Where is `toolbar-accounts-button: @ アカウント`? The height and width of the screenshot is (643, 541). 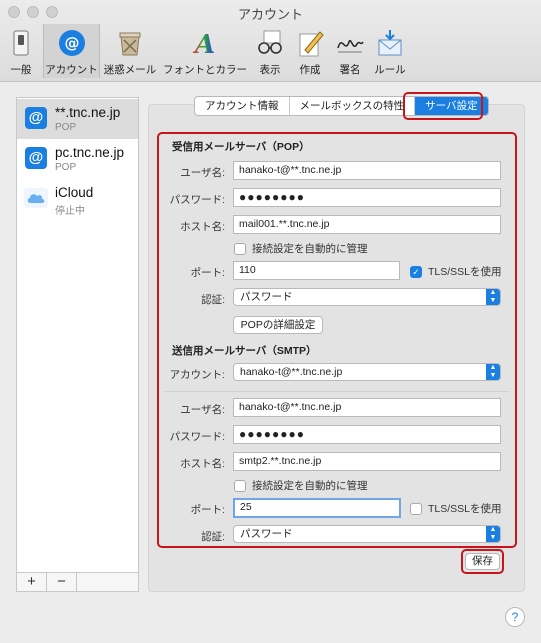
toolbar-accounts-button: @ アカウント is located at coordinates (71, 51).